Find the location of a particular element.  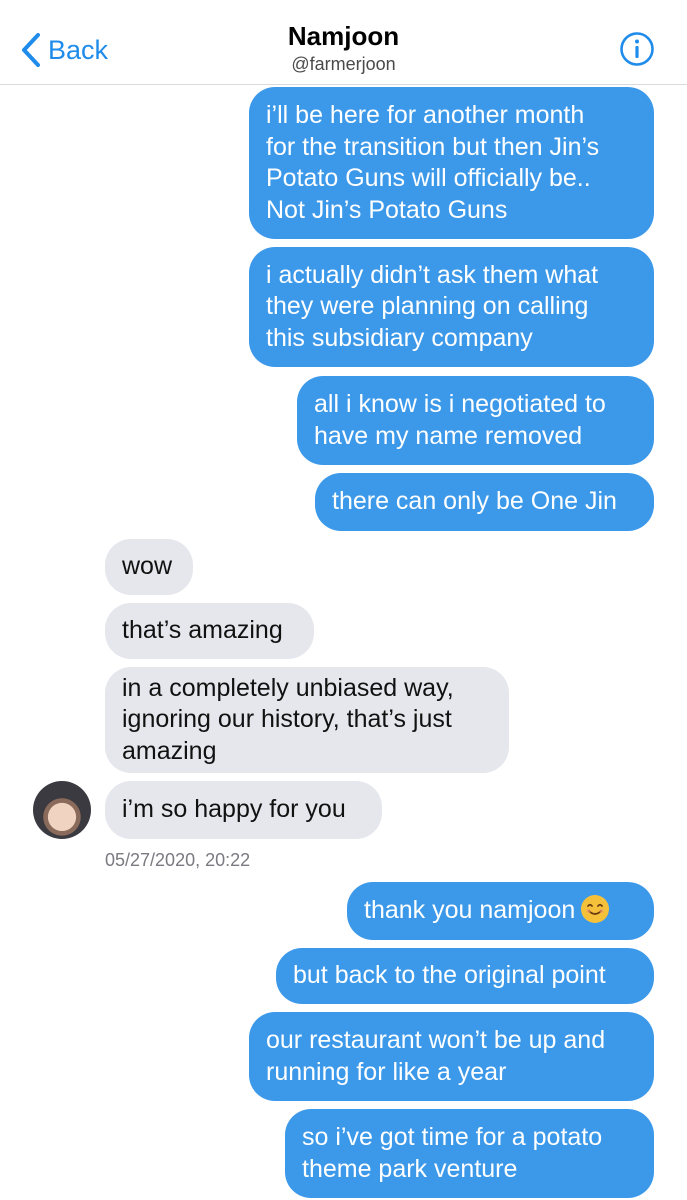

message-line: i’ll be here for another month is located at coordinates (425, 115).